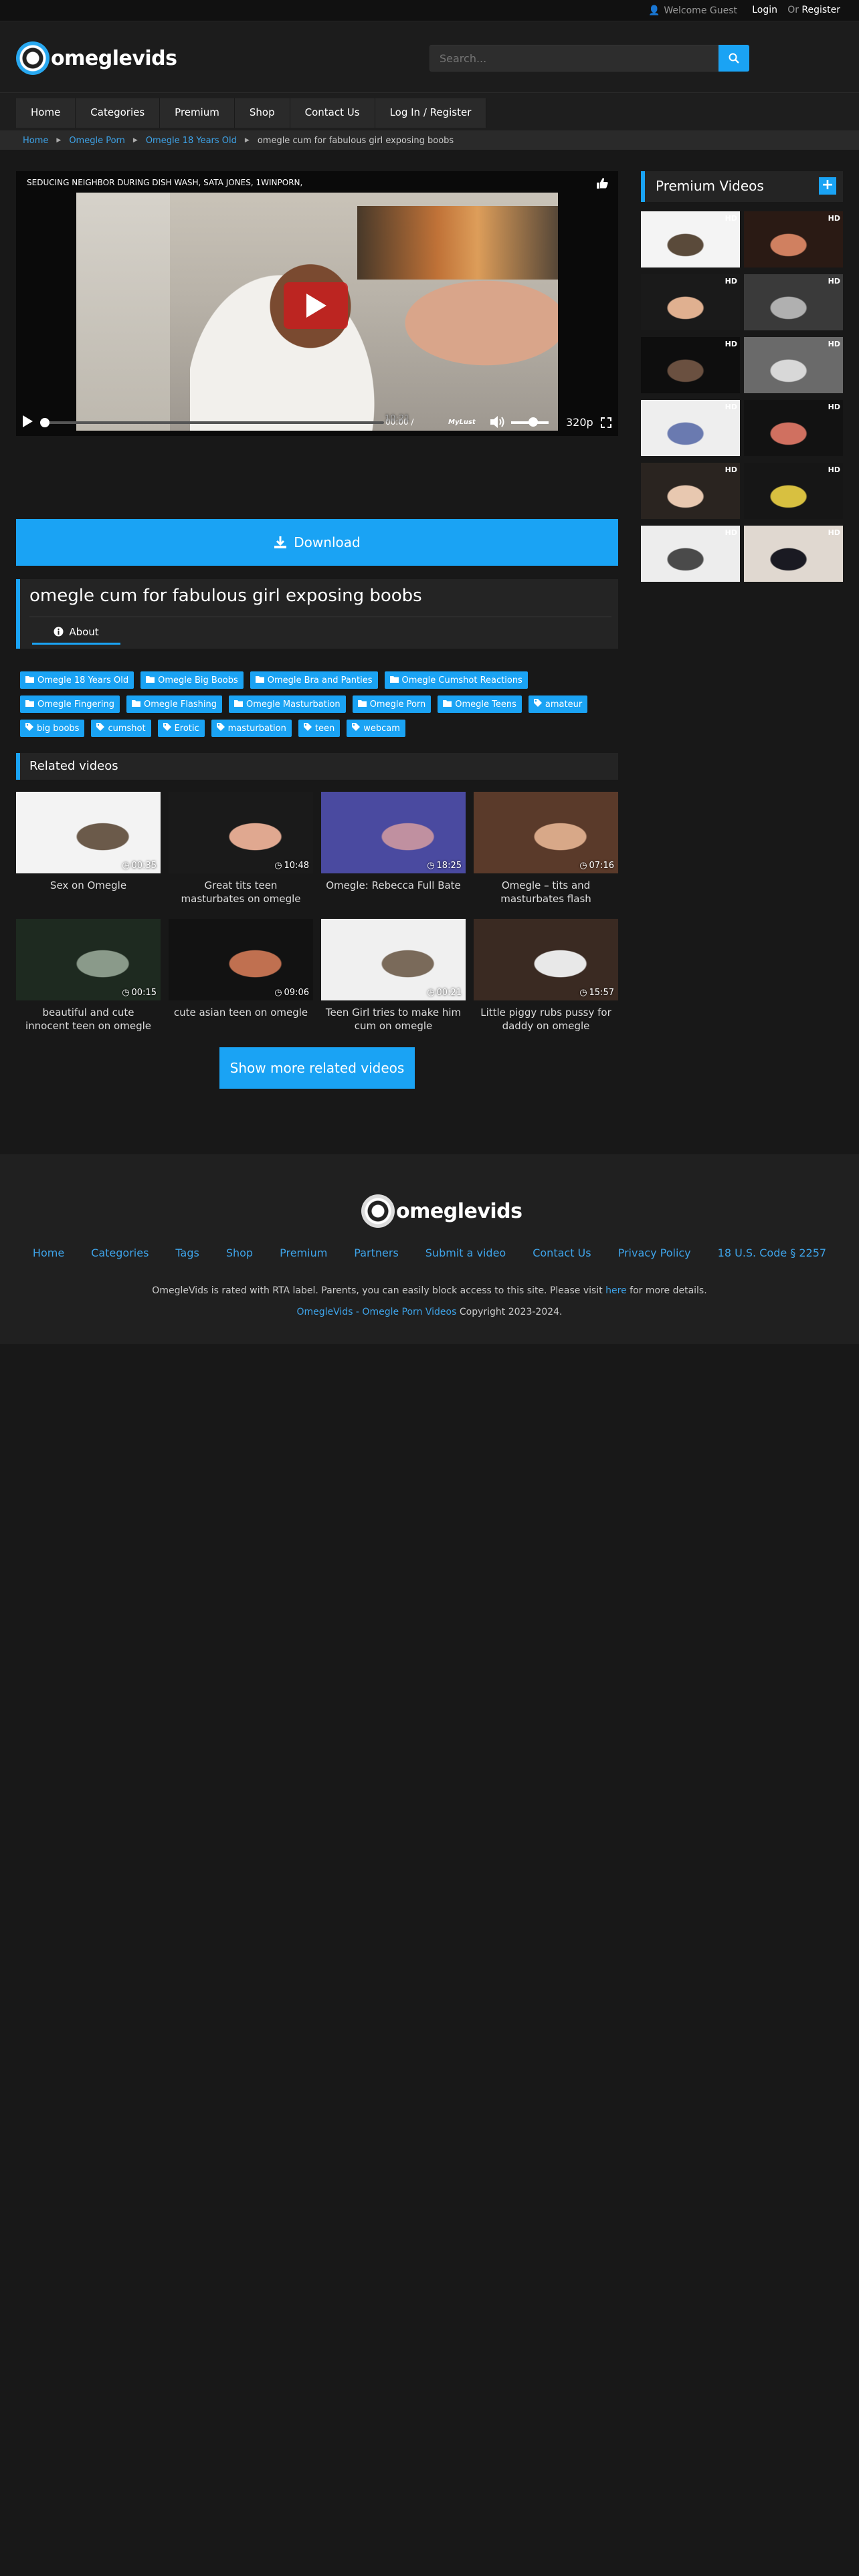 The image size is (859, 2576). What do you see at coordinates (27, 423) in the screenshot?
I see `control-play-icon` at bounding box center [27, 423].